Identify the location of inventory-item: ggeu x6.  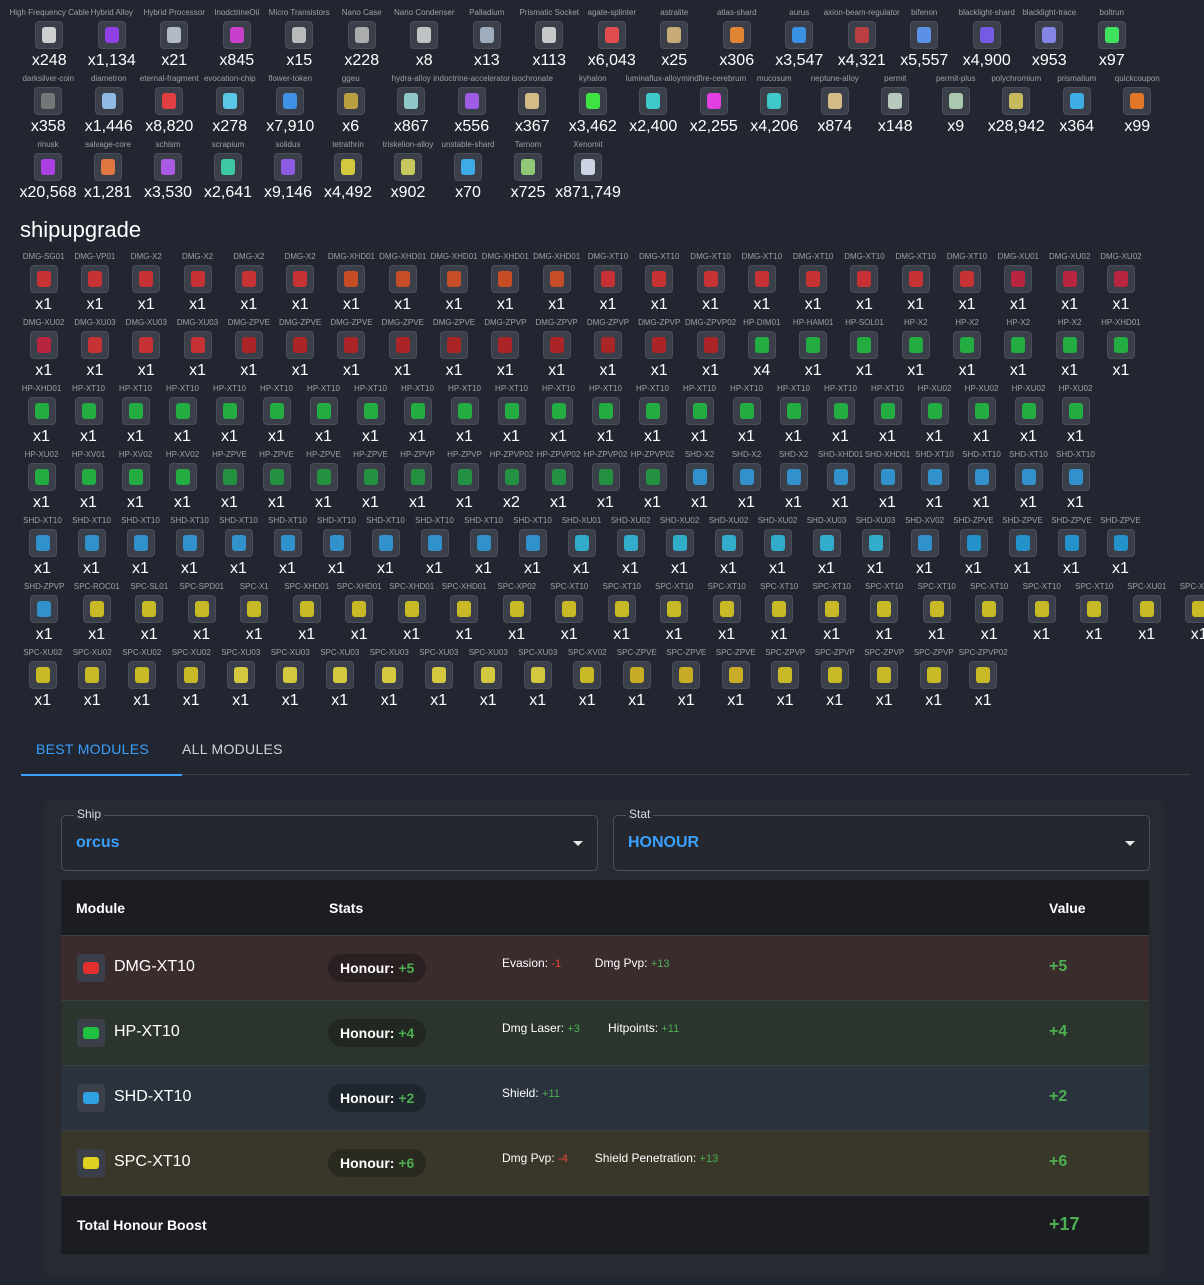
(351, 107).